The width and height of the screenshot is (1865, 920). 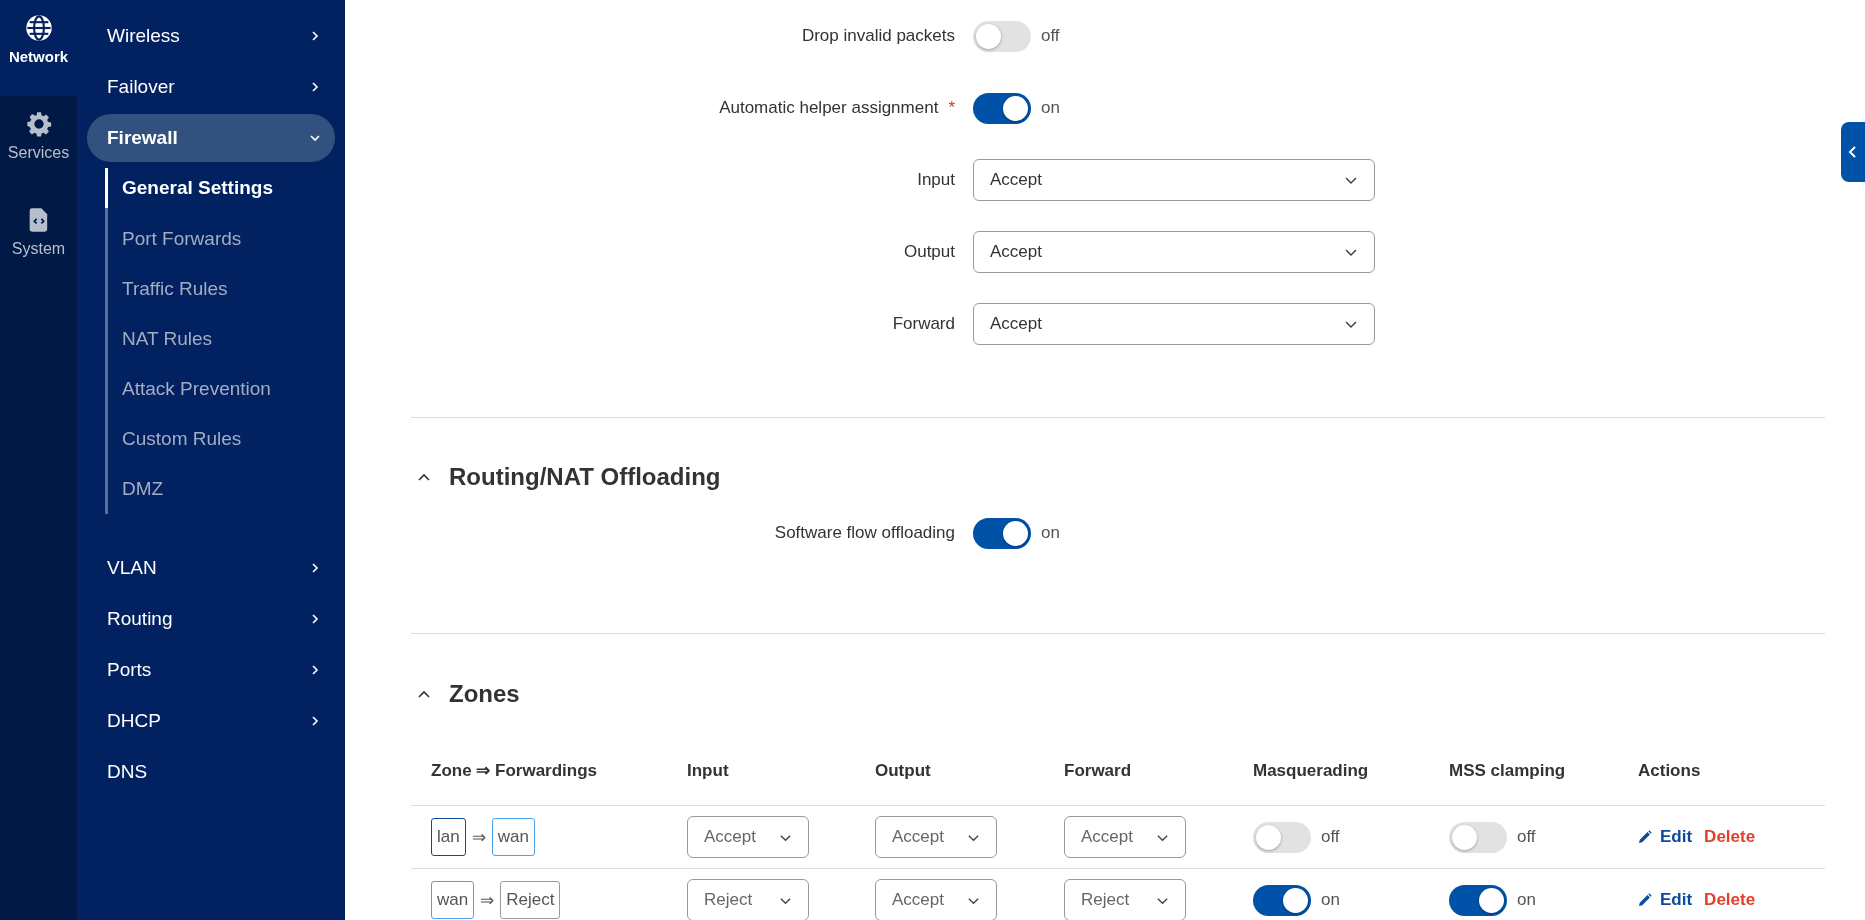 What do you see at coordinates (211, 87) in the screenshot?
I see `menu-item: Failover` at bounding box center [211, 87].